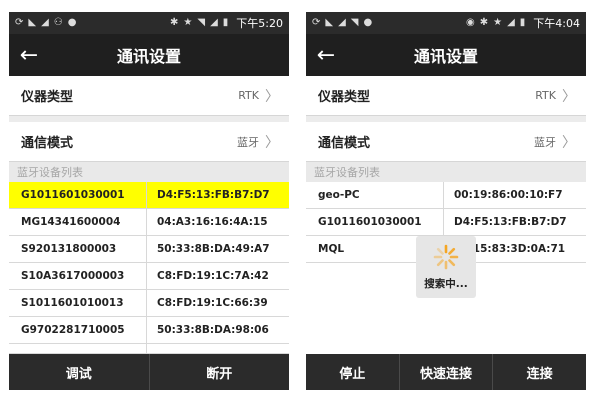 The image size is (600, 400). Describe the element at coordinates (149, 330) in the screenshot. I see `device-row: G9702281710005 50:33:8B:DA:98:06` at that location.